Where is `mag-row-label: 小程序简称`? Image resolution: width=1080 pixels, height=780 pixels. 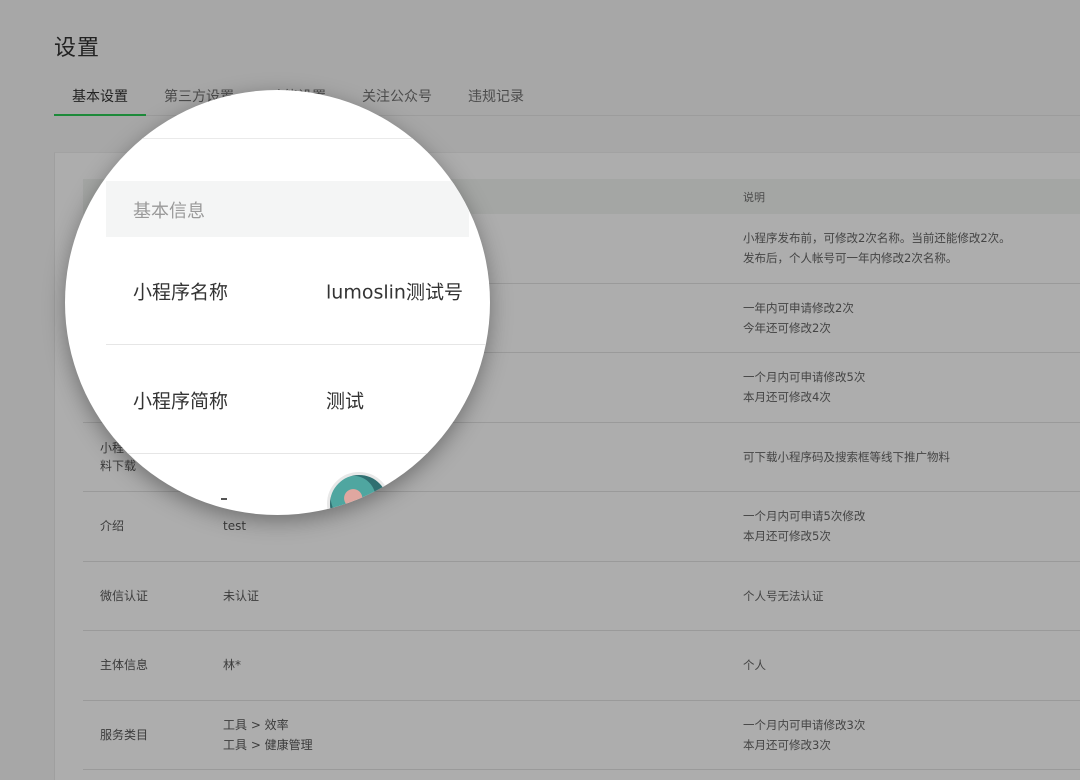 mag-row-label: 小程序简称 is located at coordinates (181, 401).